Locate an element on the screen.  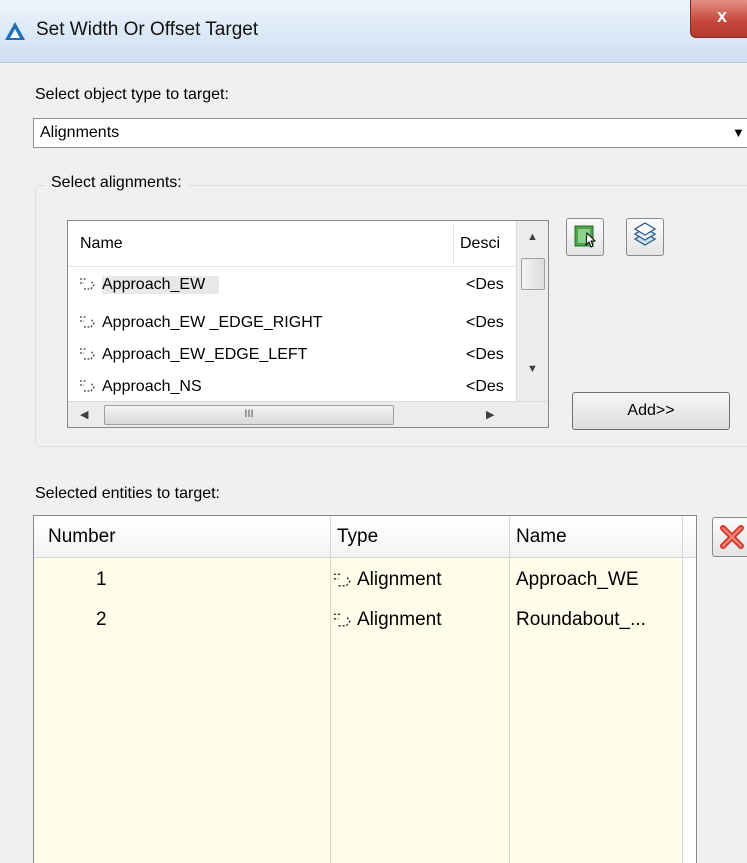
column-divider is located at coordinates (453, 244).